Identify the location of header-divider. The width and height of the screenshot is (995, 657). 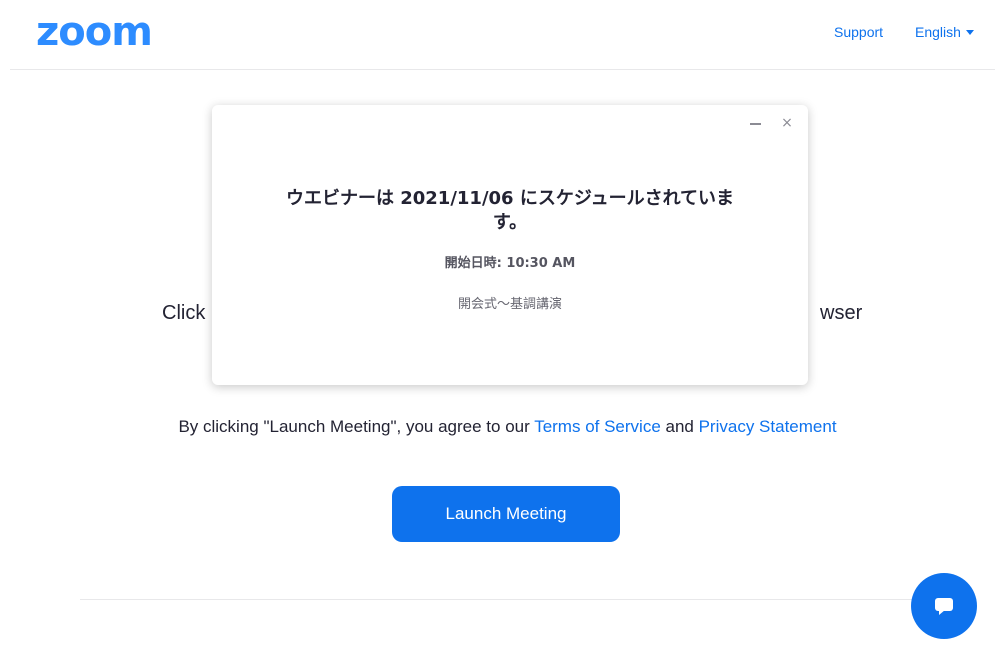
(502, 69).